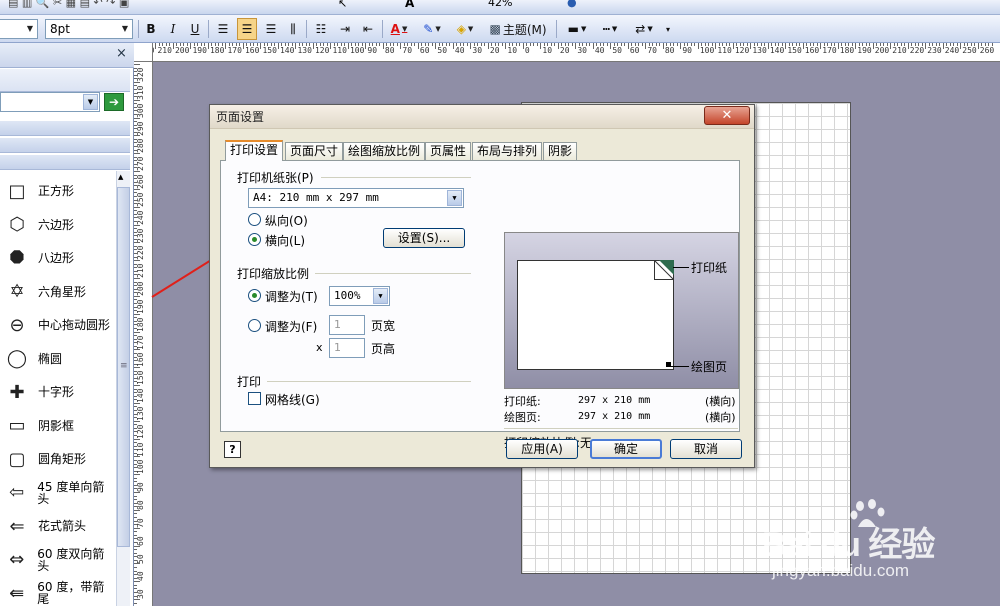 The image size is (1000, 606). Describe the element at coordinates (359, 296) in the screenshot. I see `adjust-percent-select: 100% ▼` at that location.